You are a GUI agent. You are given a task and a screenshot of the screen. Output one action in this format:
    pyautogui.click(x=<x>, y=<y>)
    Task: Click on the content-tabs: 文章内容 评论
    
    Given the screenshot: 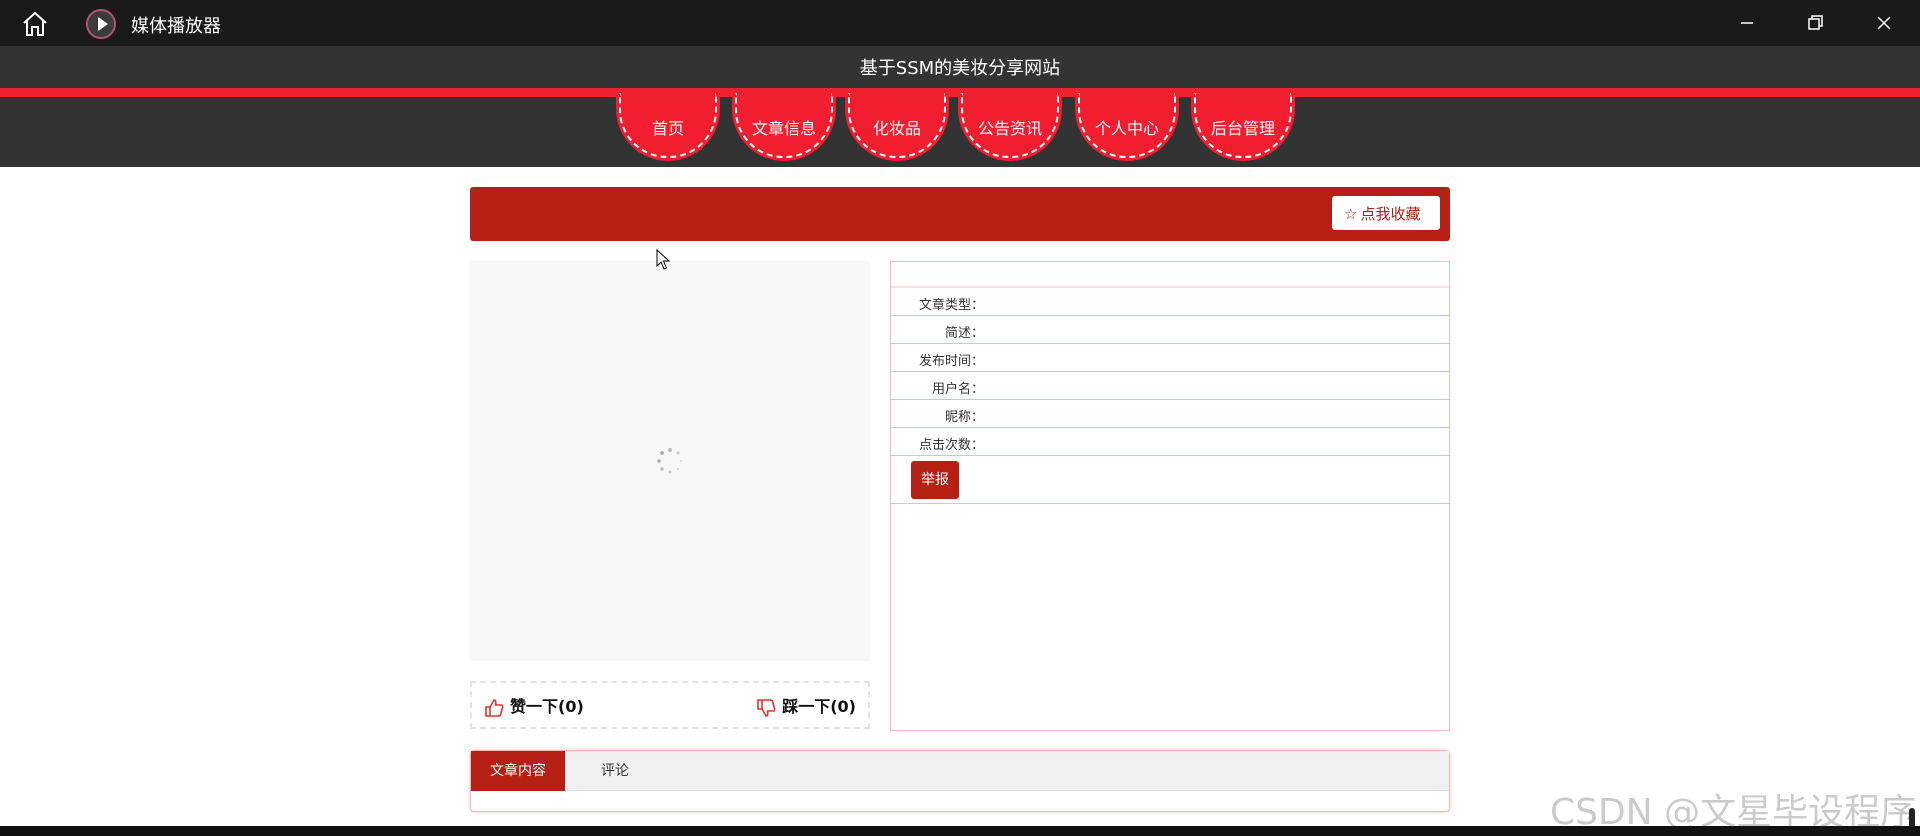 What is the action you would take?
    pyautogui.click(x=960, y=781)
    